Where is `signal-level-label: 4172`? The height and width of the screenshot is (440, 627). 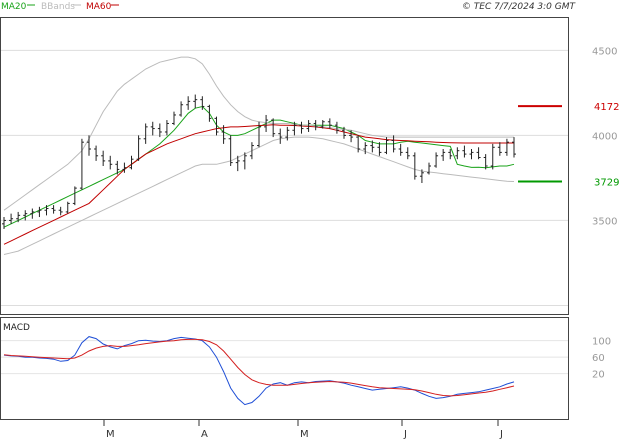
signal-level-label: 4172 is located at coordinates (606, 107).